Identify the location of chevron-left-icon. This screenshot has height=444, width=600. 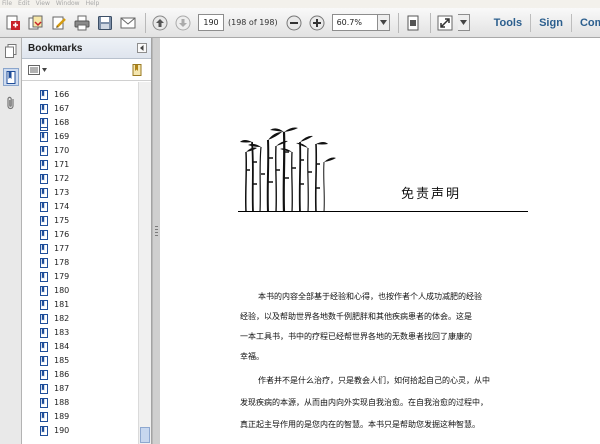
(142, 48).